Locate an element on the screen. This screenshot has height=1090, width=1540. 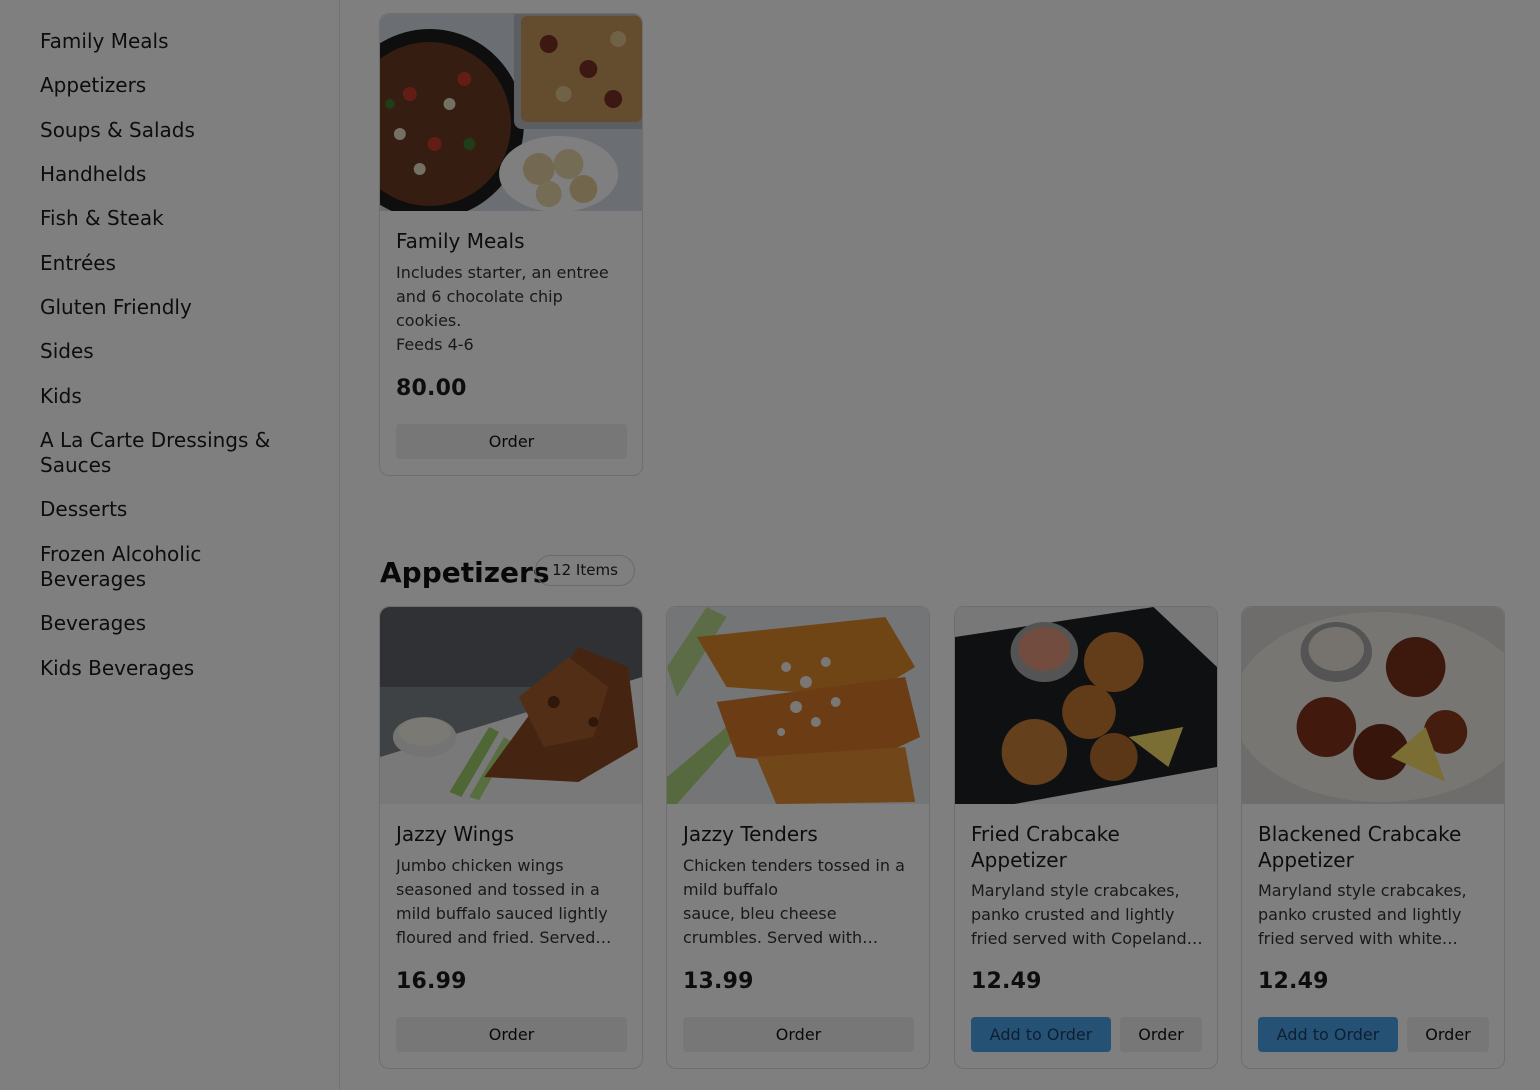
sidebar-item-kids-beverages: Kids Beverages is located at coordinates (170, 668).